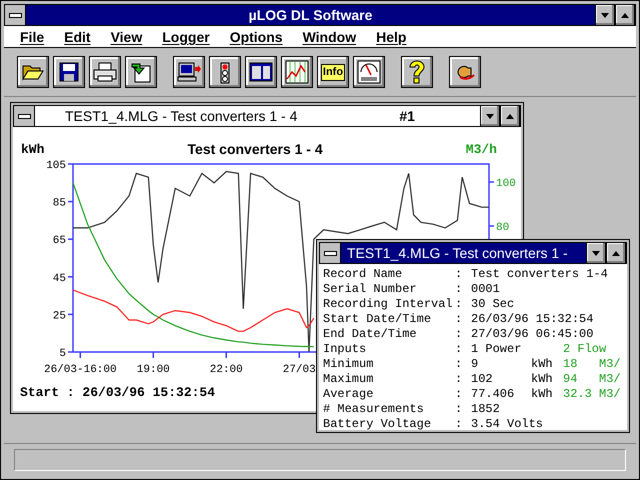 The height and width of the screenshot is (480, 640). I want to click on y-tick: 85, so click(62, 204).